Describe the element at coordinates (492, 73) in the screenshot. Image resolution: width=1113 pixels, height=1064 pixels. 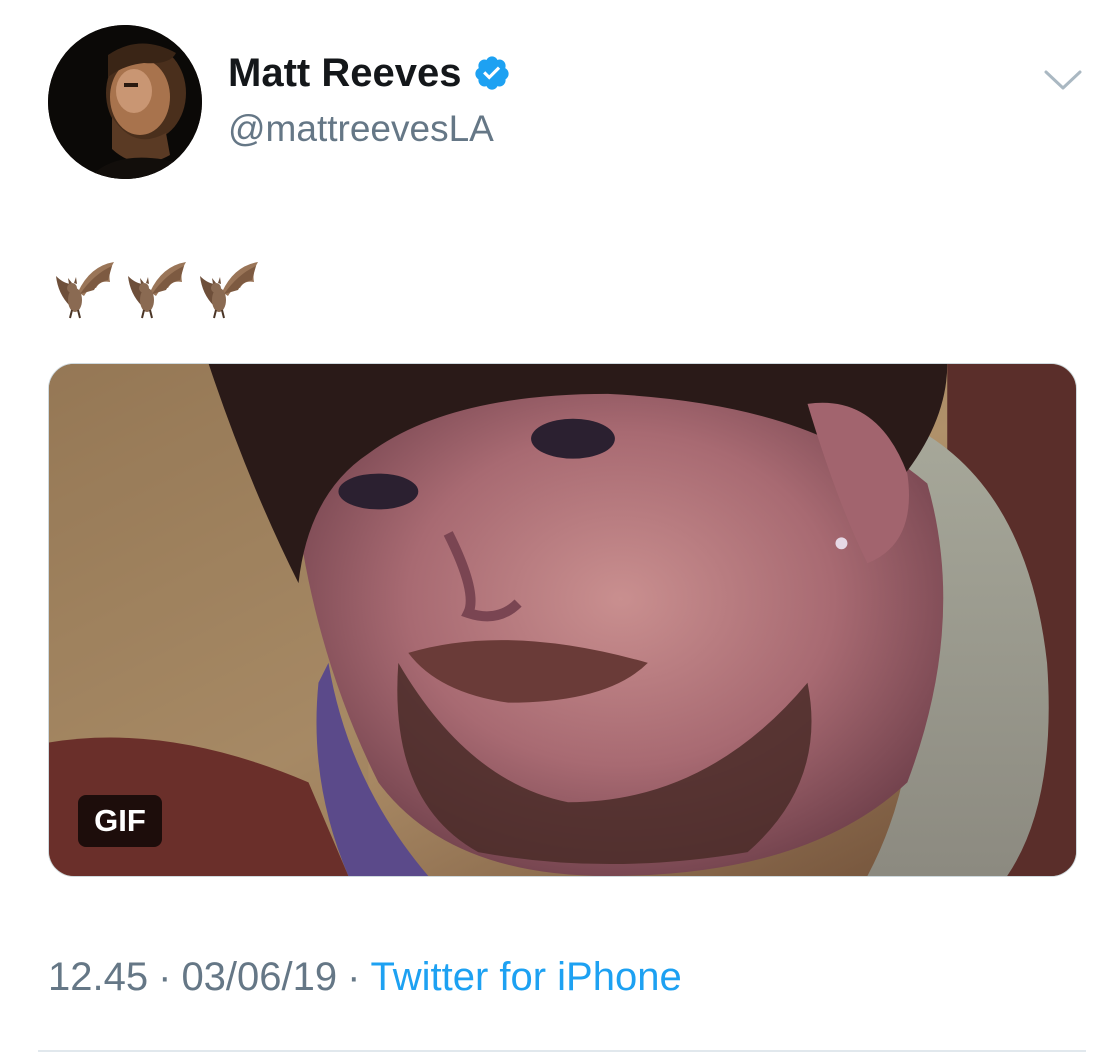
I see `verified-badge-icon` at that location.